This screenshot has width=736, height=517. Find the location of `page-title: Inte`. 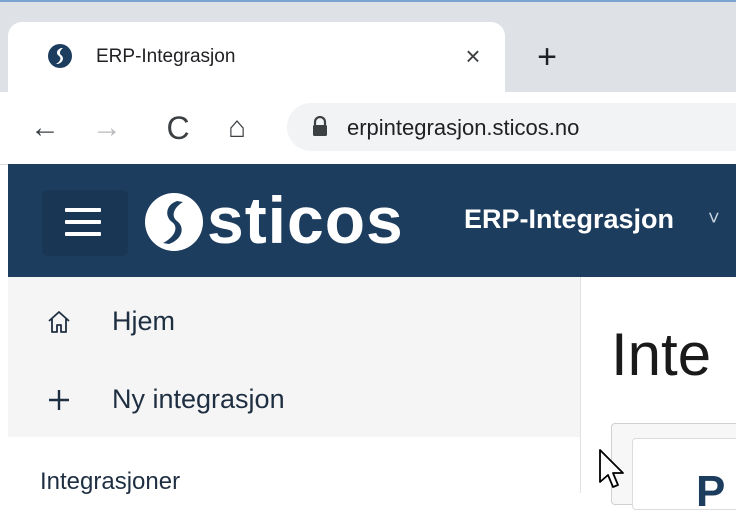

page-title: Inte is located at coordinates (661, 354).